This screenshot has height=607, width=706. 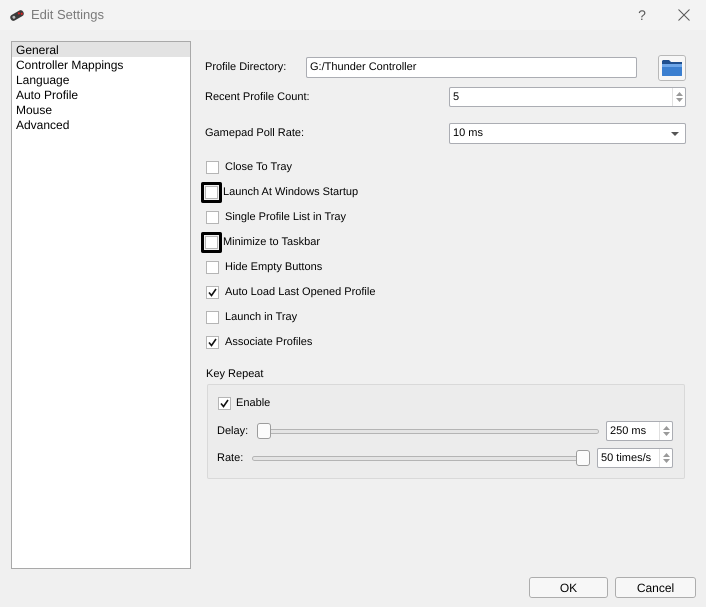 I want to click on checkbox-label: Associate Profiles, so click(x=268, y=342).